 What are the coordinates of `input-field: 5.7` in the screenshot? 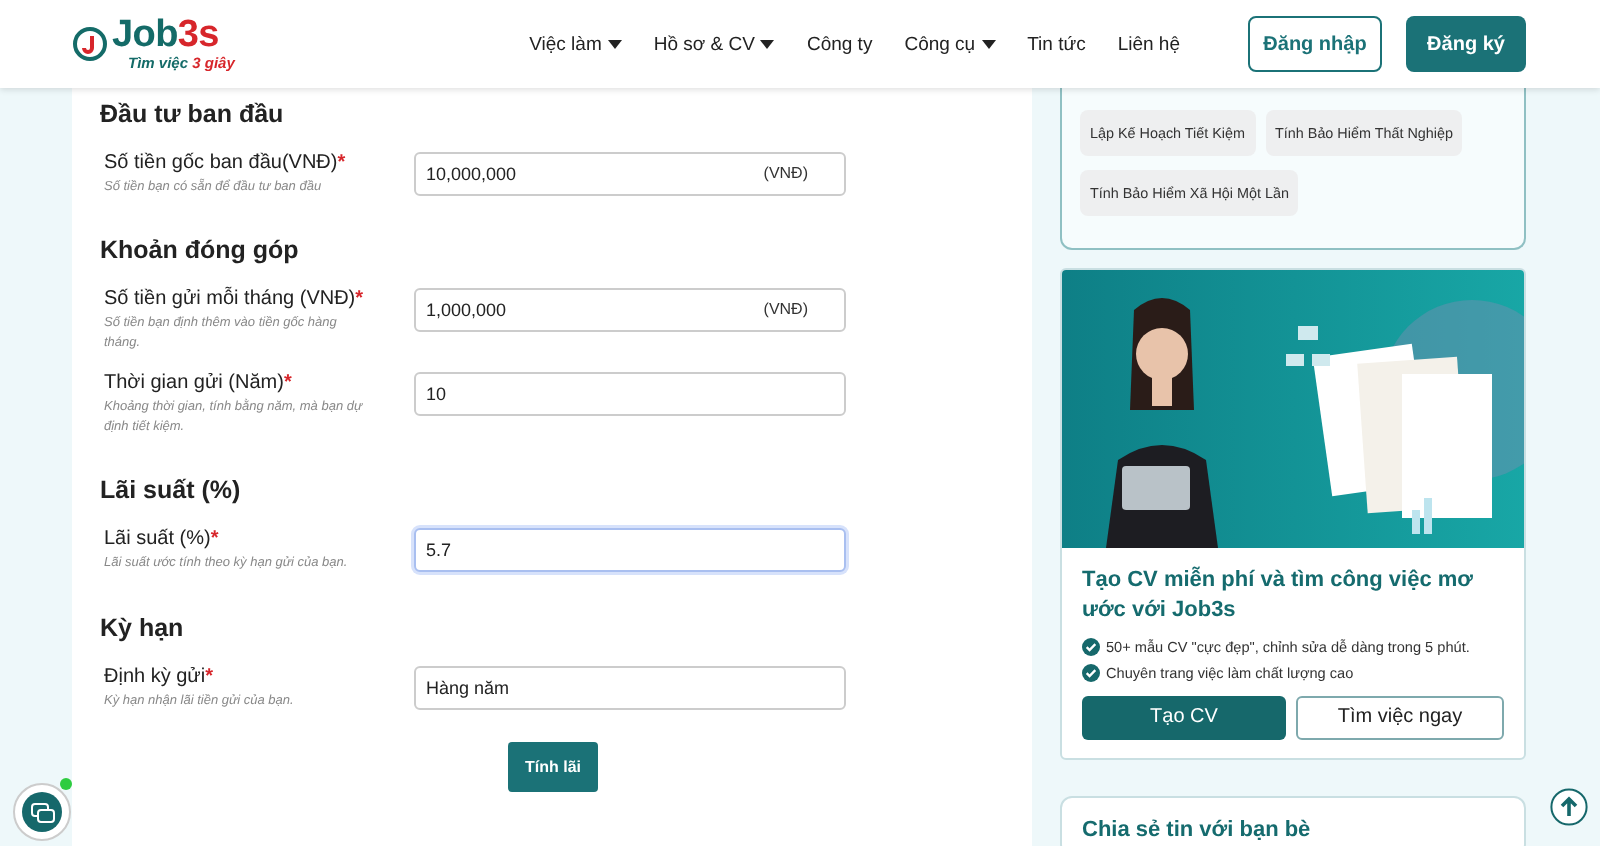 It's located at (630, 550).